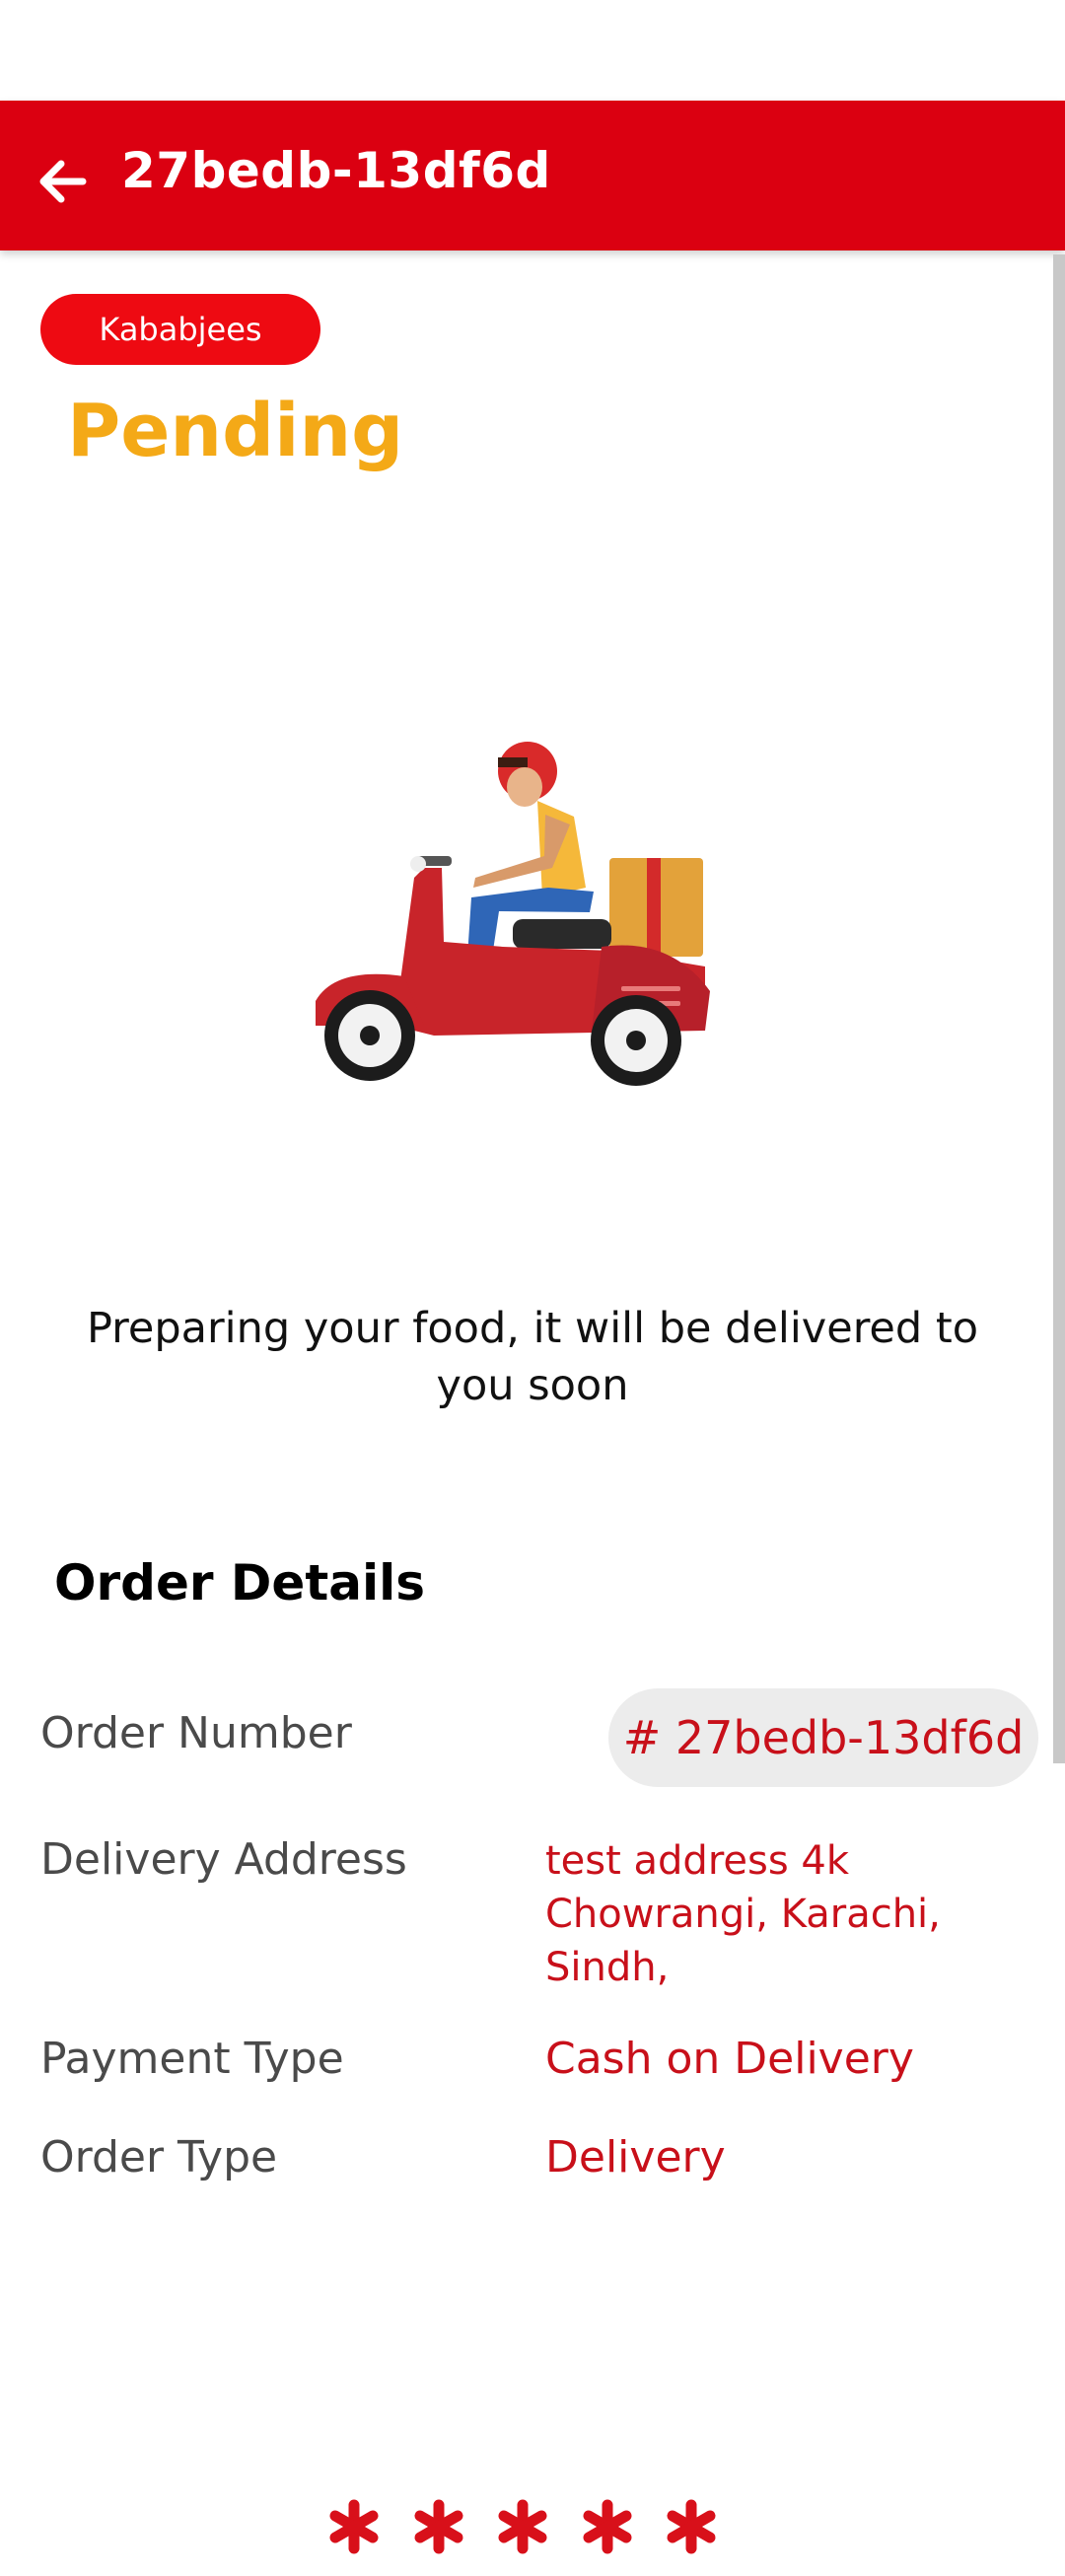  I want to click on payment-type-value: Cash on Delivery, so click(729, 2059).